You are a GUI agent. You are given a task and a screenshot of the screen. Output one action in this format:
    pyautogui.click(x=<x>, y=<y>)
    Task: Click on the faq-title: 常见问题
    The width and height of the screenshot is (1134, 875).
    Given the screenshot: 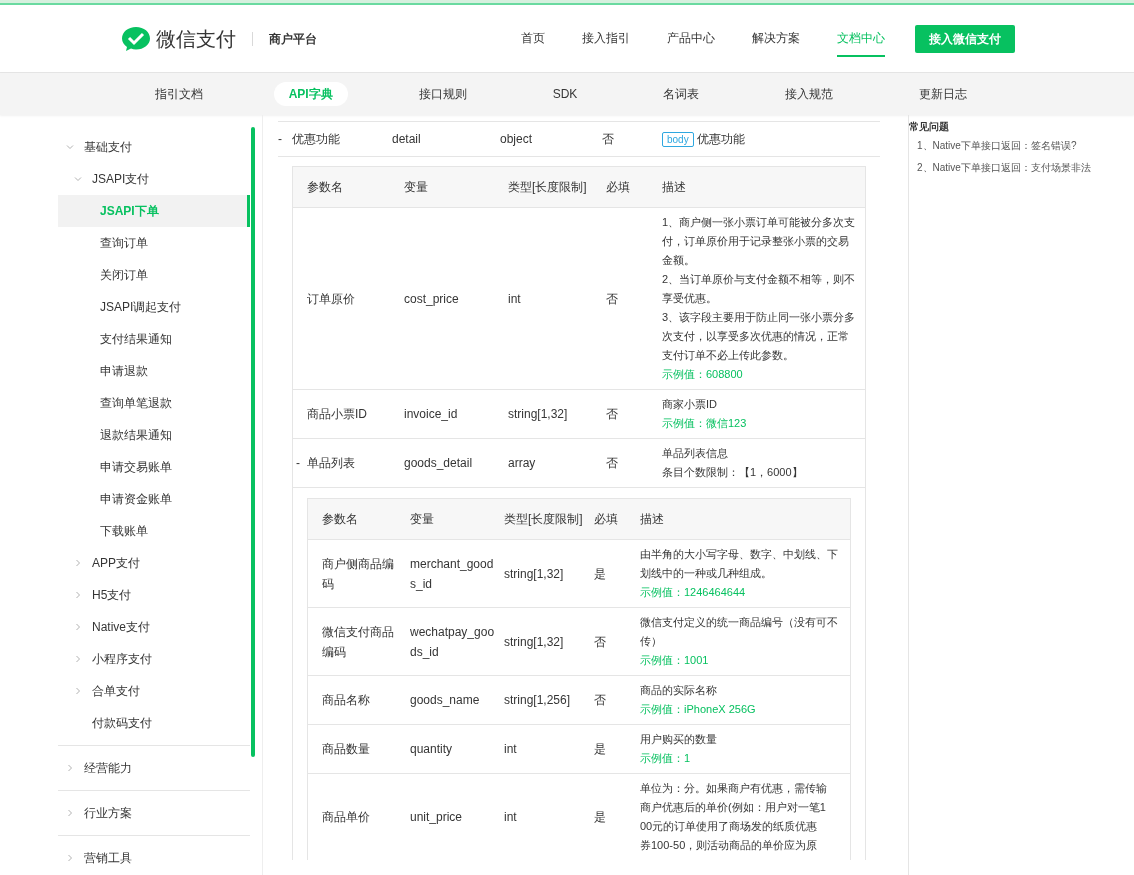 What is the action you would take?
    pyautogui.click(x=929, y=127)
    